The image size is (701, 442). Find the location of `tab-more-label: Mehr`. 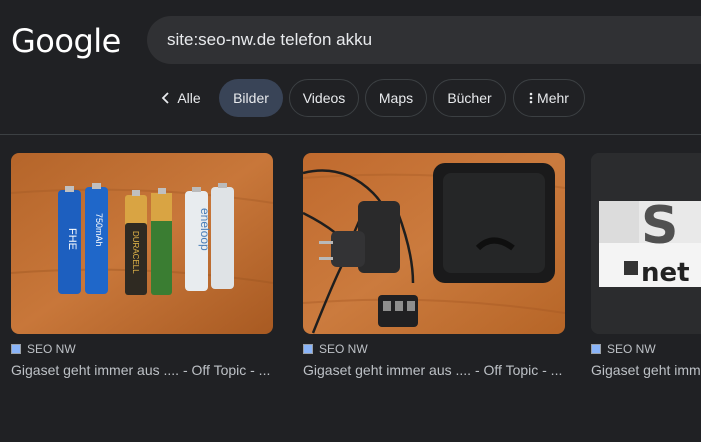

tab-more-label: Mehr is located at coordinates (553, 98).